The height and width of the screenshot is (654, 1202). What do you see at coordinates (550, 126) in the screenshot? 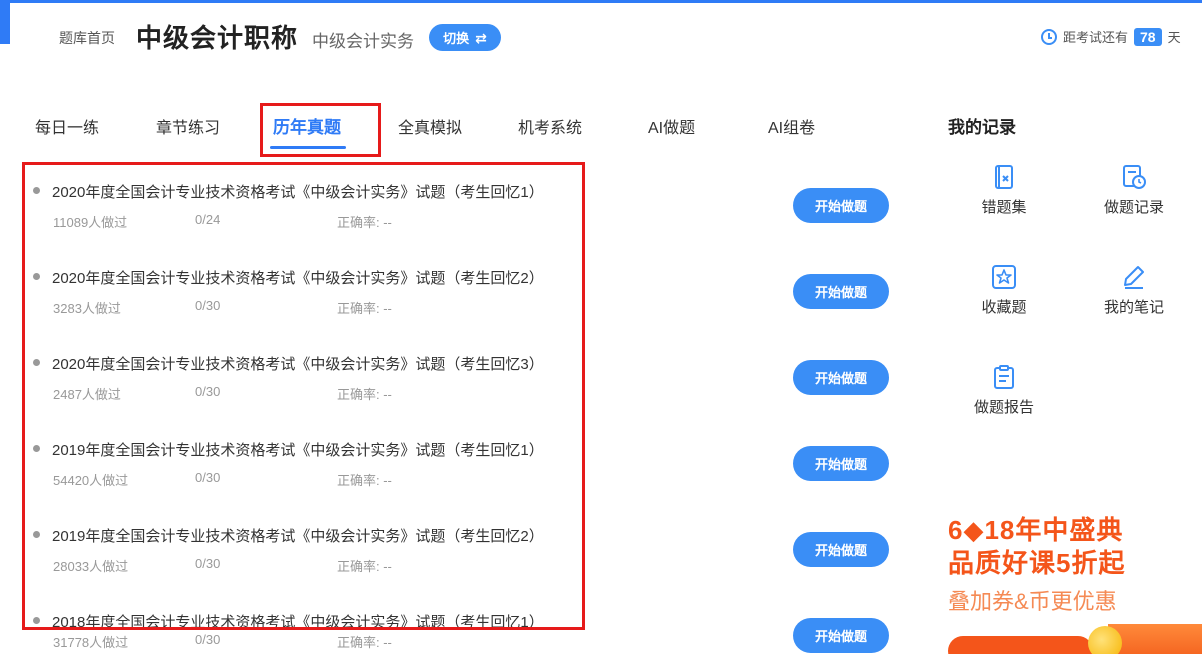
I see `tab-computer-exam: 机考系统` at bounding box center [550, 126].